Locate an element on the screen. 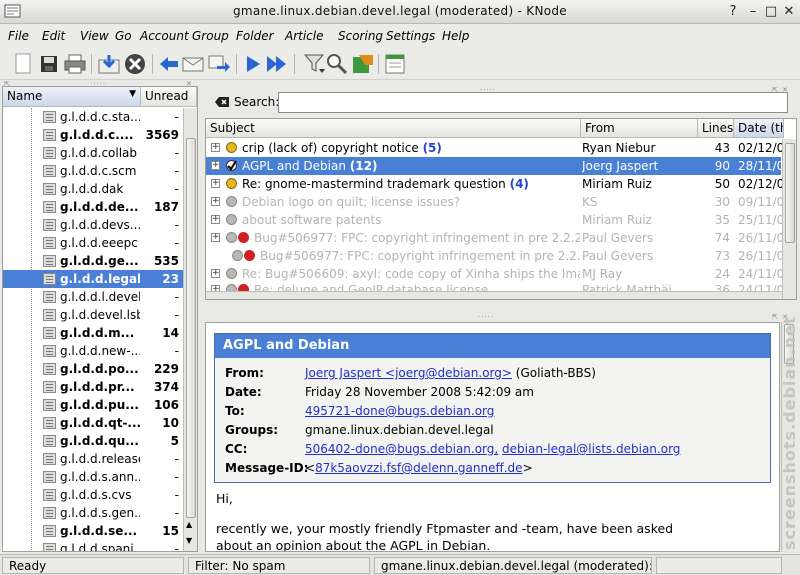 This screenshot has width=800, height=575. folder-item: g.l.d.d.c.scm - is located at coordinates (93, 171).